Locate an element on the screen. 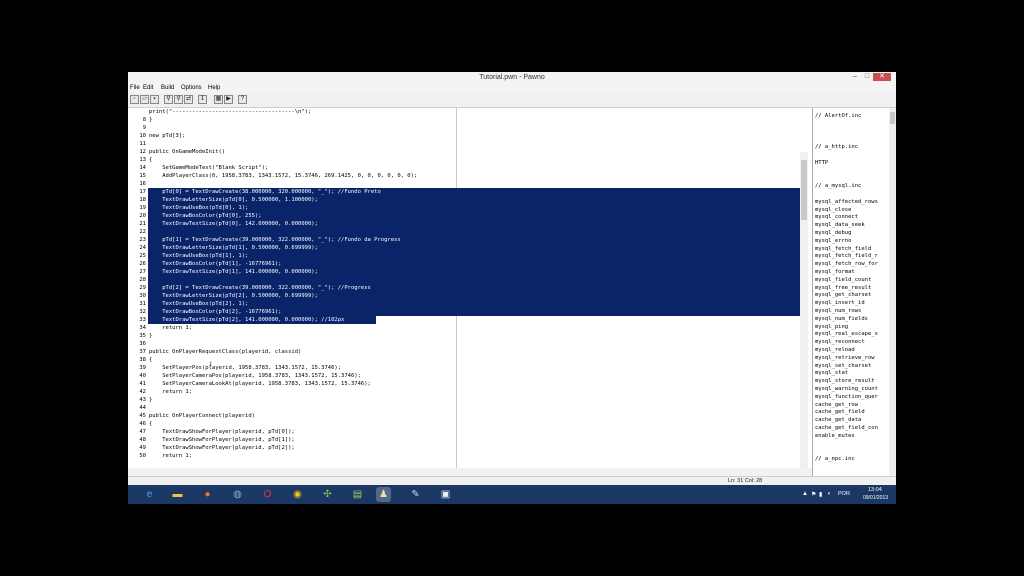  function-list-item: mysql_fetch_field is located at coordinates (843, 249).